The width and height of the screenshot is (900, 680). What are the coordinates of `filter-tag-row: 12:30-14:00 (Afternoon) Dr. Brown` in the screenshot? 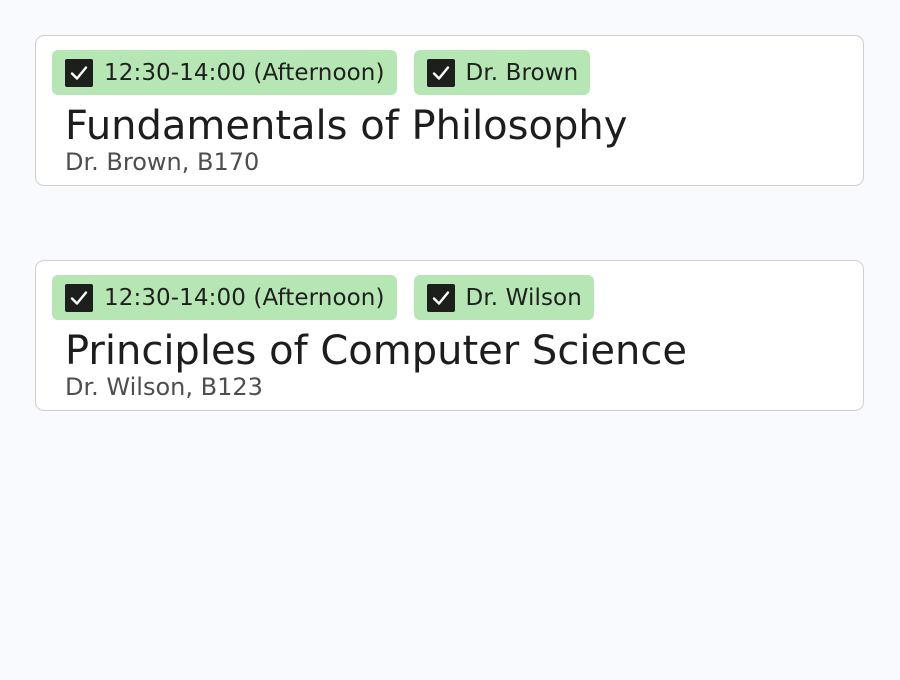 It's located at (321, 72).